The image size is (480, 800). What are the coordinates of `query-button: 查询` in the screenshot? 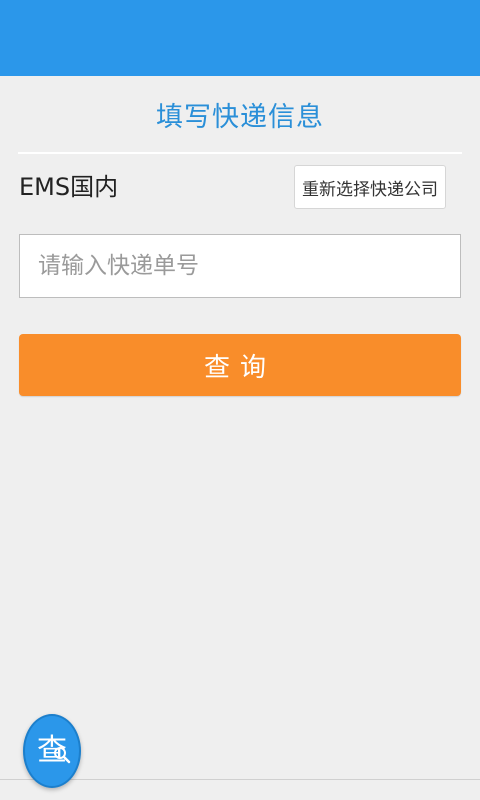 It's located at (240, 365).